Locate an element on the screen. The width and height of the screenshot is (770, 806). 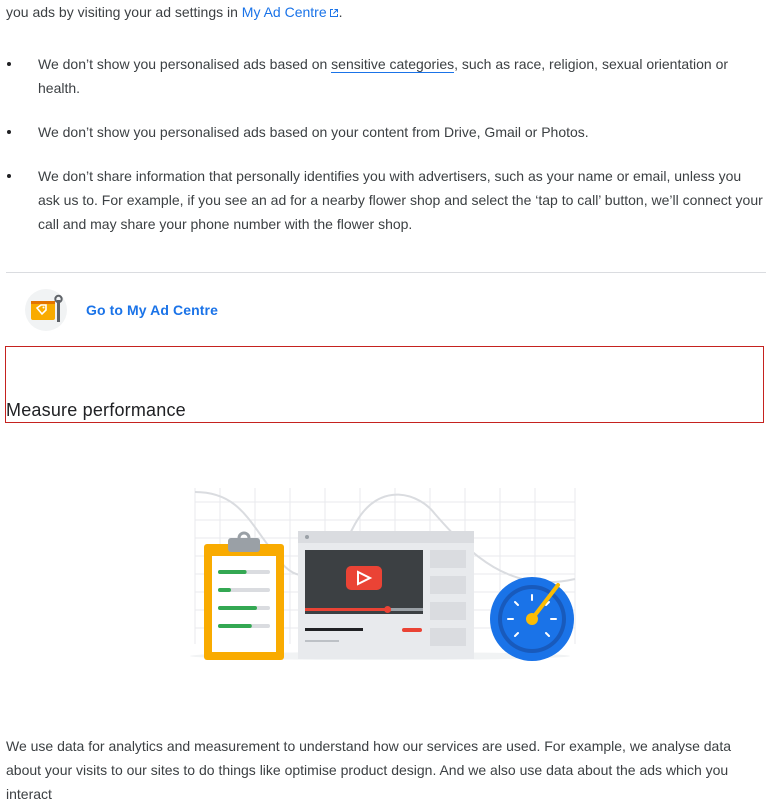
intro-suffix: . is located at coordinates (340, 12).